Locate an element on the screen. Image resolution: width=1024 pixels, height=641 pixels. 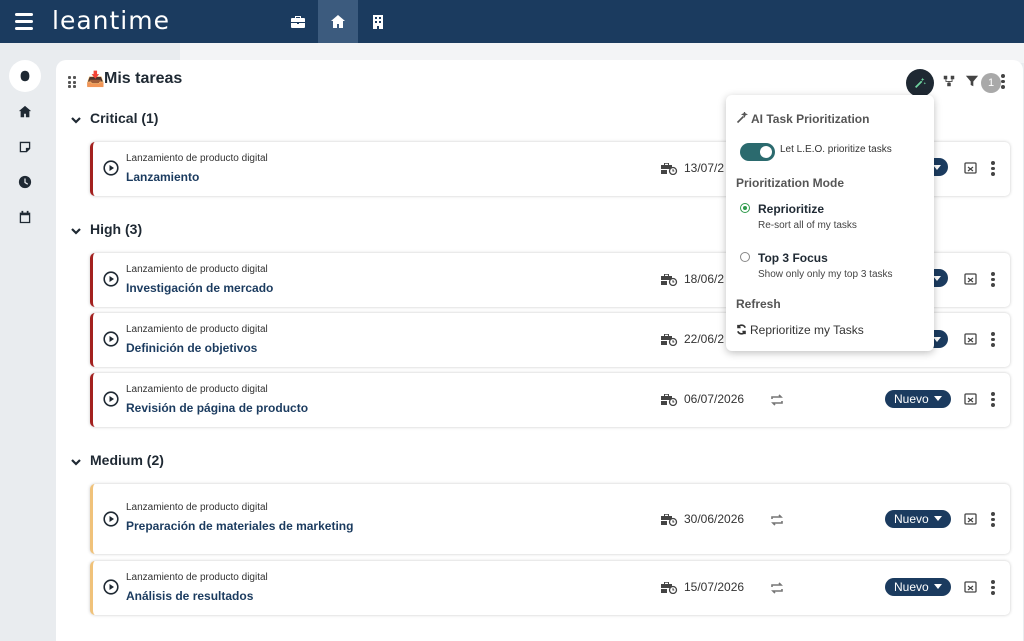
task-name: Lanzamiento is located at coordinates (162, 177).